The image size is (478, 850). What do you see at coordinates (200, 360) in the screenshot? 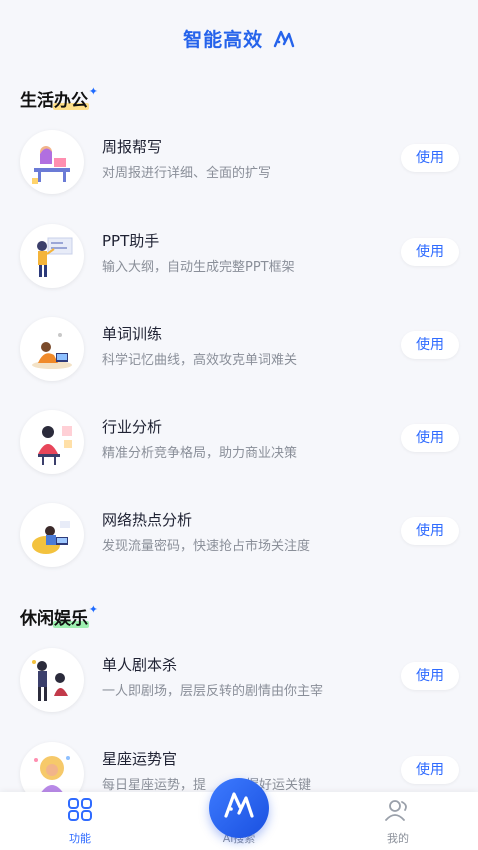
I see `item-description: 科学记忆曲线，高效攻克单词难关` at bounding box center [200, 360].